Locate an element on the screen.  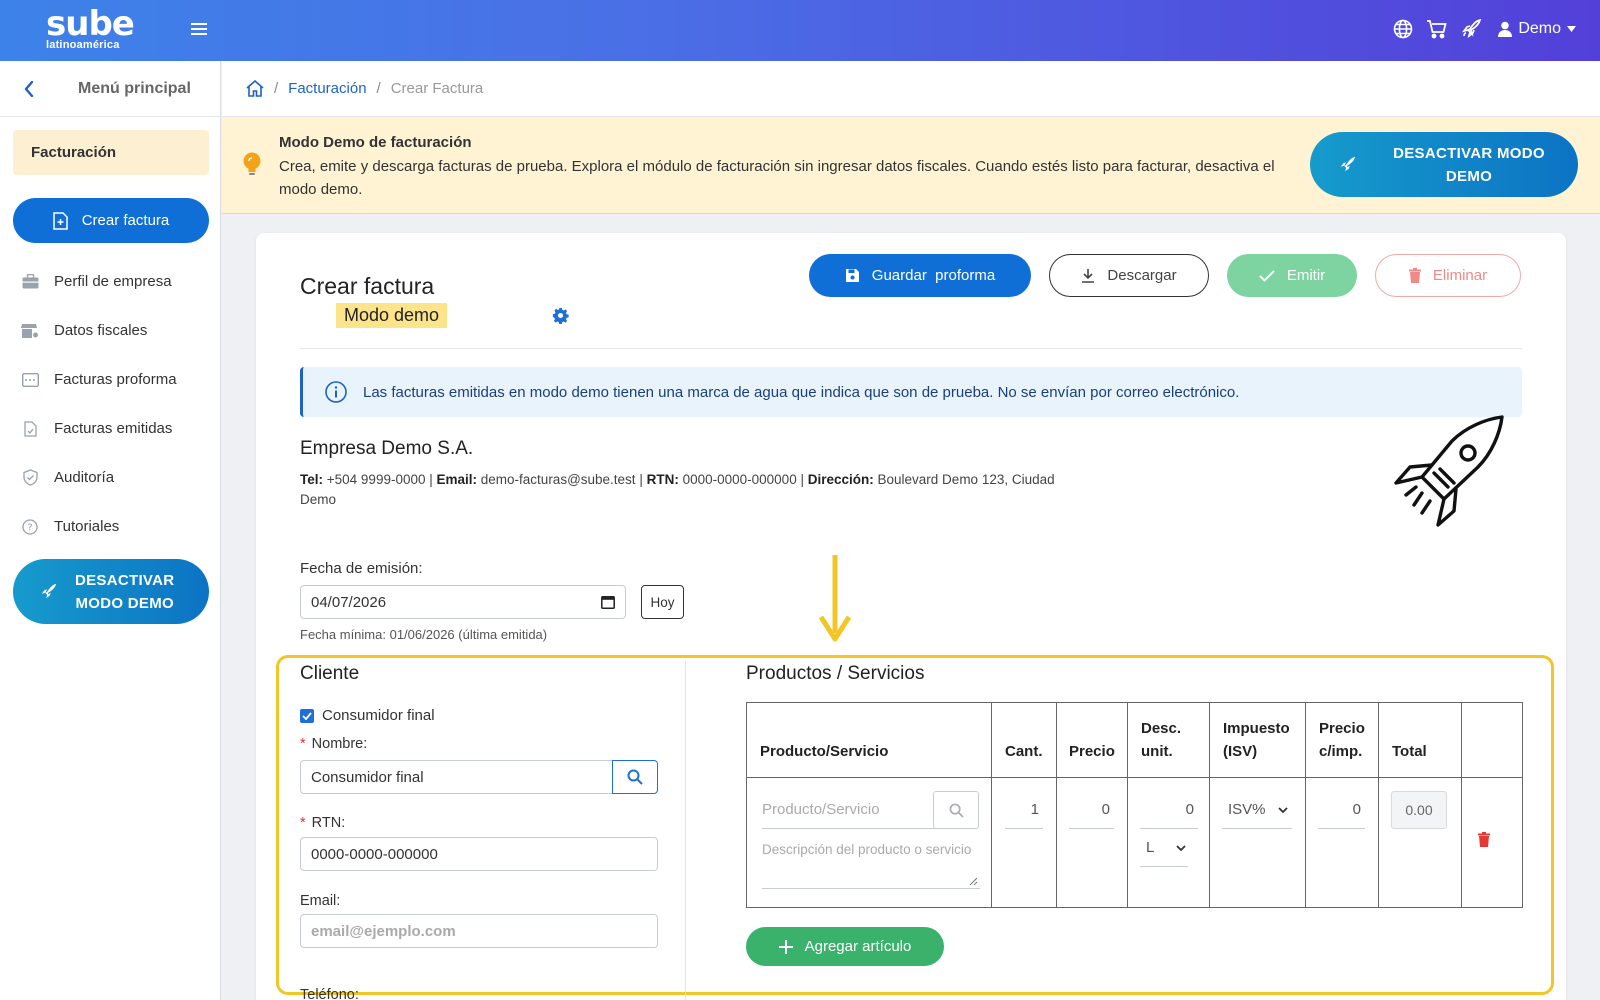
header-imp-line1: Impuesto is located at coordinates (1256, 728).